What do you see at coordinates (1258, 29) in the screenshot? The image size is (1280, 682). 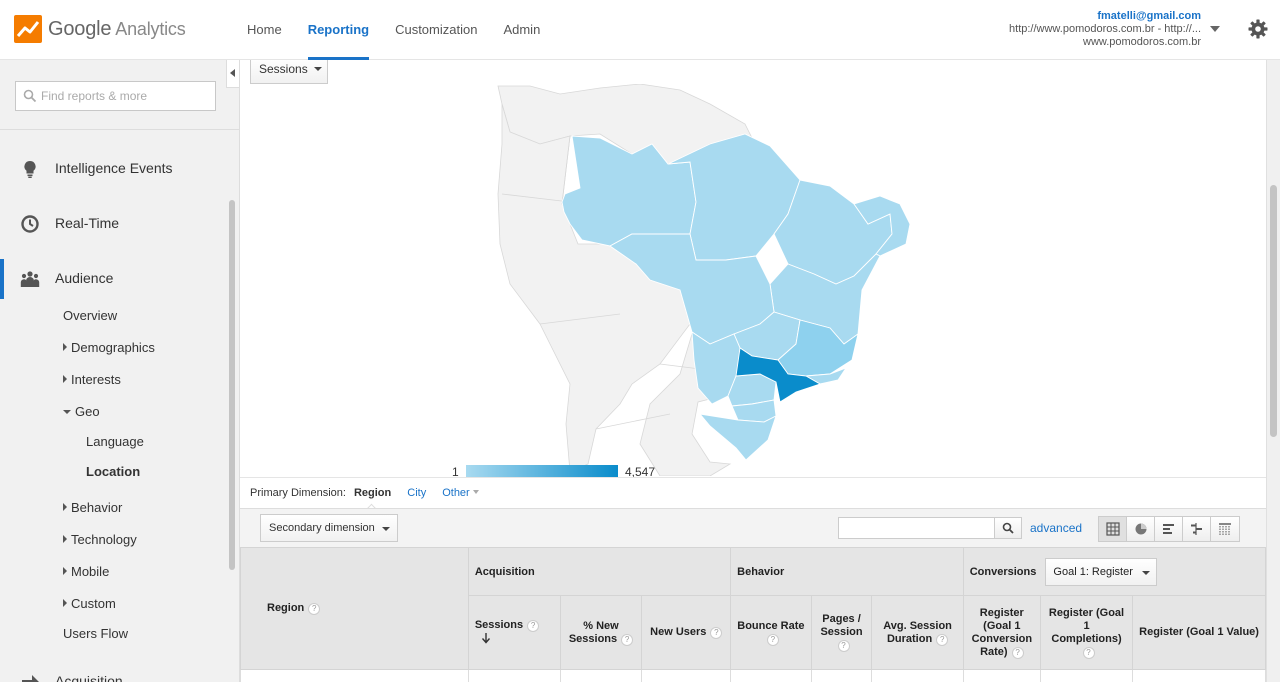 I see `gear-icon` at bounding box center [1258, 29].